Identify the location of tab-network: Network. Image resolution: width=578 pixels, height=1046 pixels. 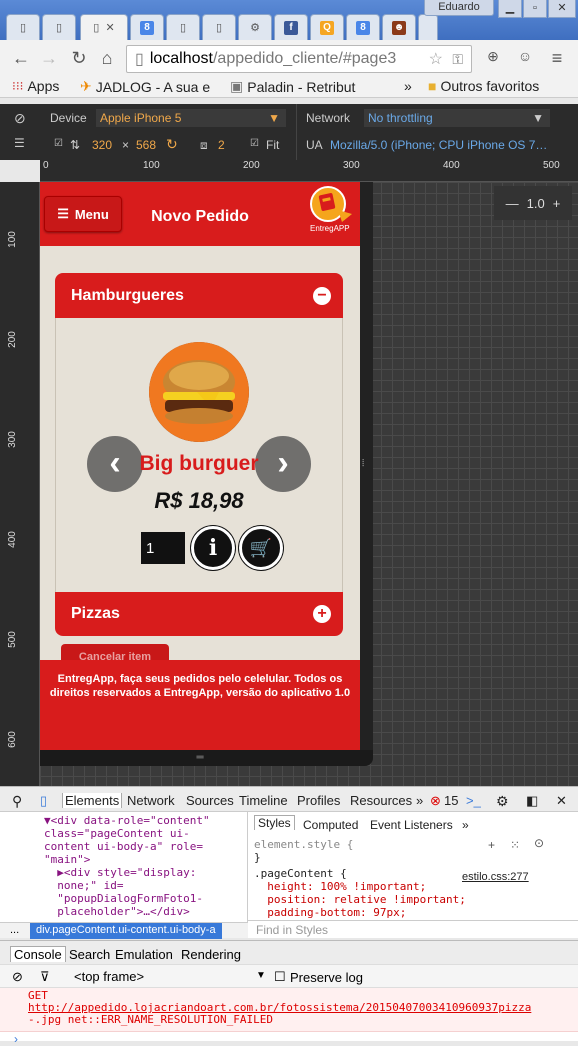
(151, 800).